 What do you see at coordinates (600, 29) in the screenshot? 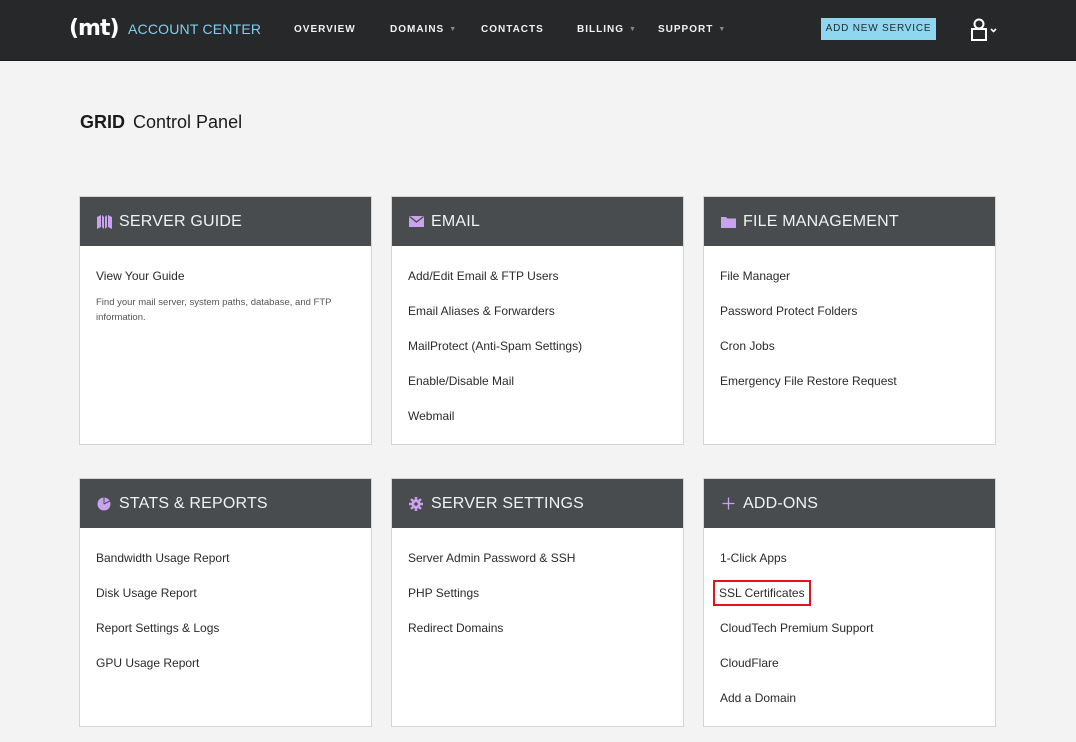
I see `nav-billing-label: BILLING` at bounding box center [600, 29].